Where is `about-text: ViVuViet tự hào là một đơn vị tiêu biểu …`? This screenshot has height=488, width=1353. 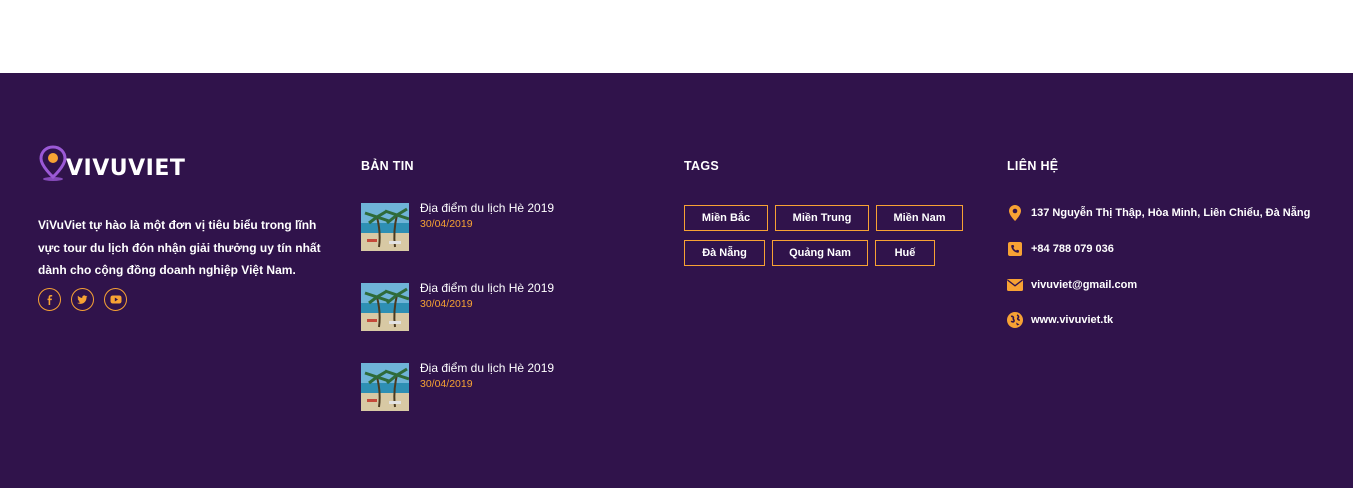
about-text: ViVuViet tự hào là một đơn vị tiêu biểu … is located at coordinates (179, 247).